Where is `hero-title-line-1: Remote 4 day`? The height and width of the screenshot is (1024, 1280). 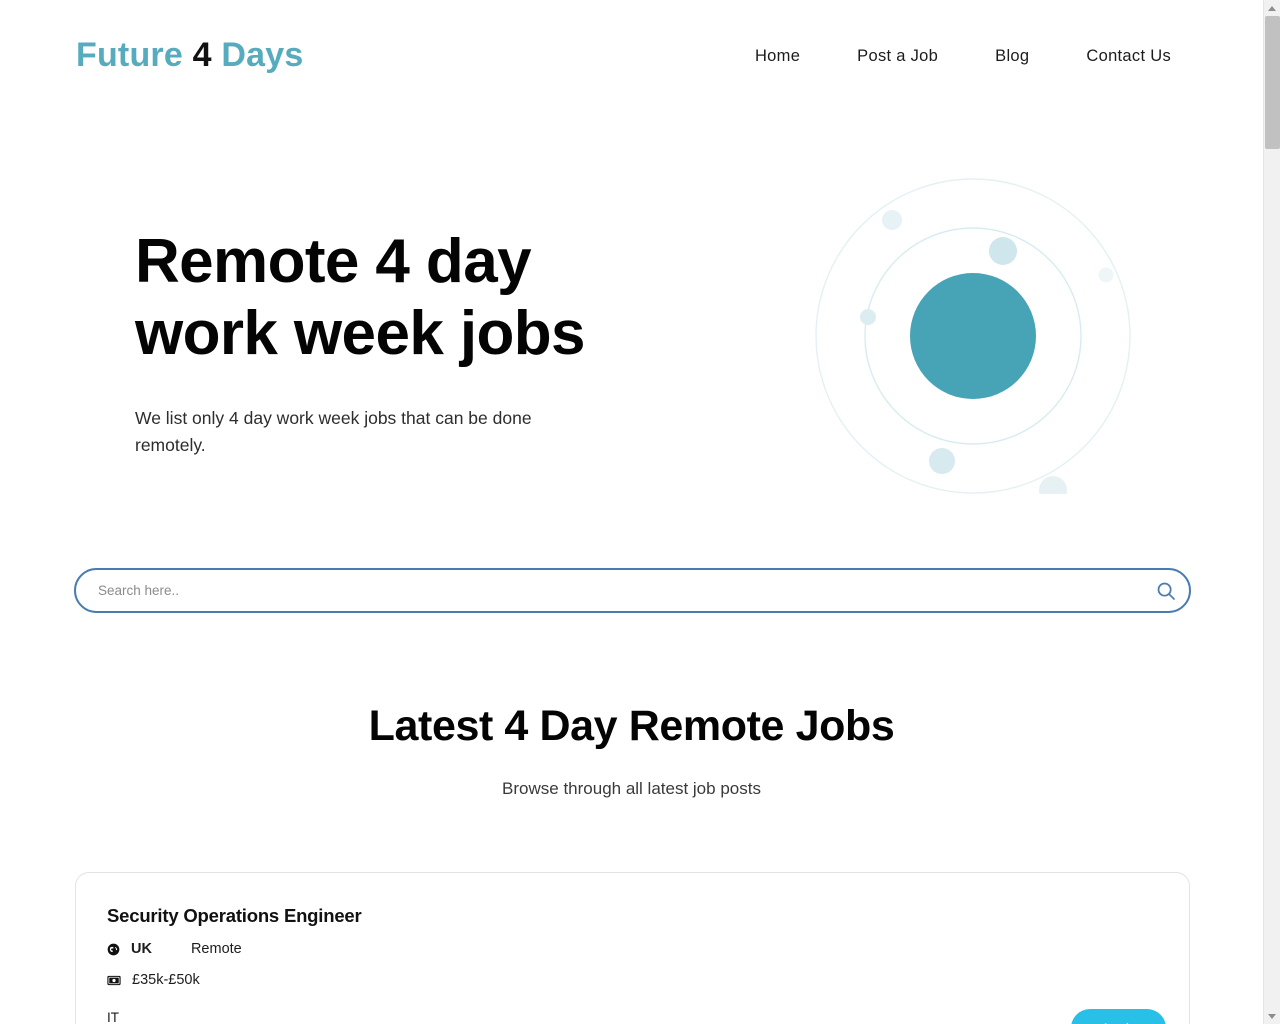
hero-title-line-1: Remote 4 day is located at coordinates (333, 261).